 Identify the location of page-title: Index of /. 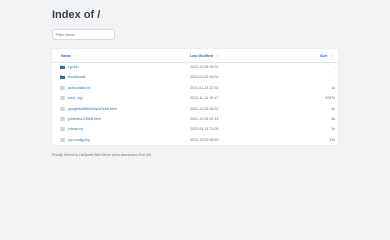
(76, 15).